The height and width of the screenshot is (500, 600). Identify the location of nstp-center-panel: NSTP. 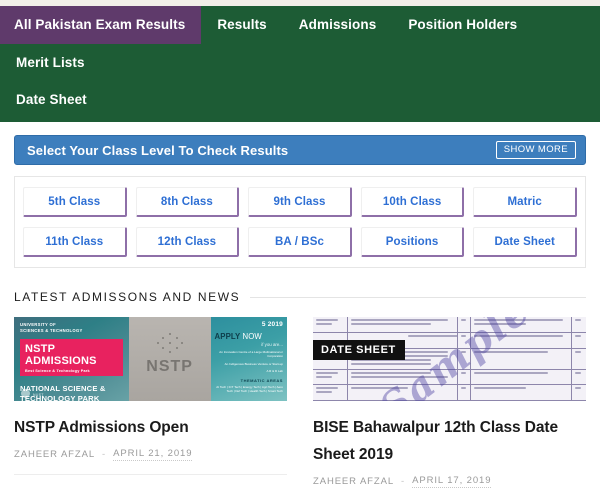
(169, 359).